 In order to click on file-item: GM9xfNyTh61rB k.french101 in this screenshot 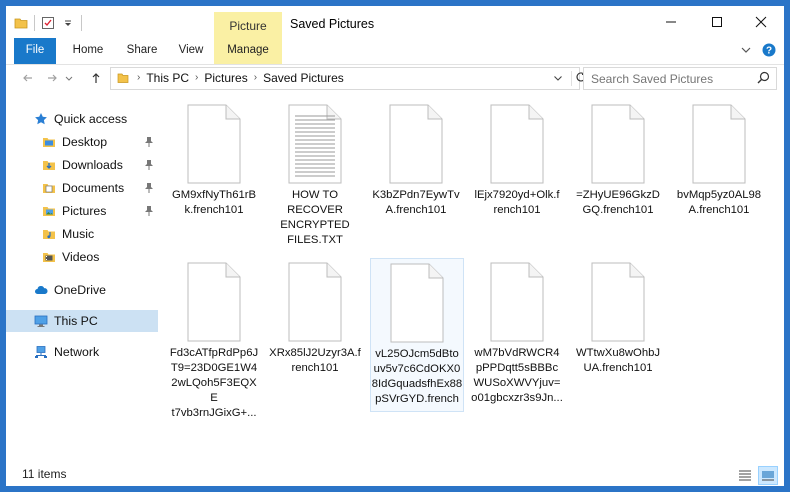, I will do `click(214, 161)`.